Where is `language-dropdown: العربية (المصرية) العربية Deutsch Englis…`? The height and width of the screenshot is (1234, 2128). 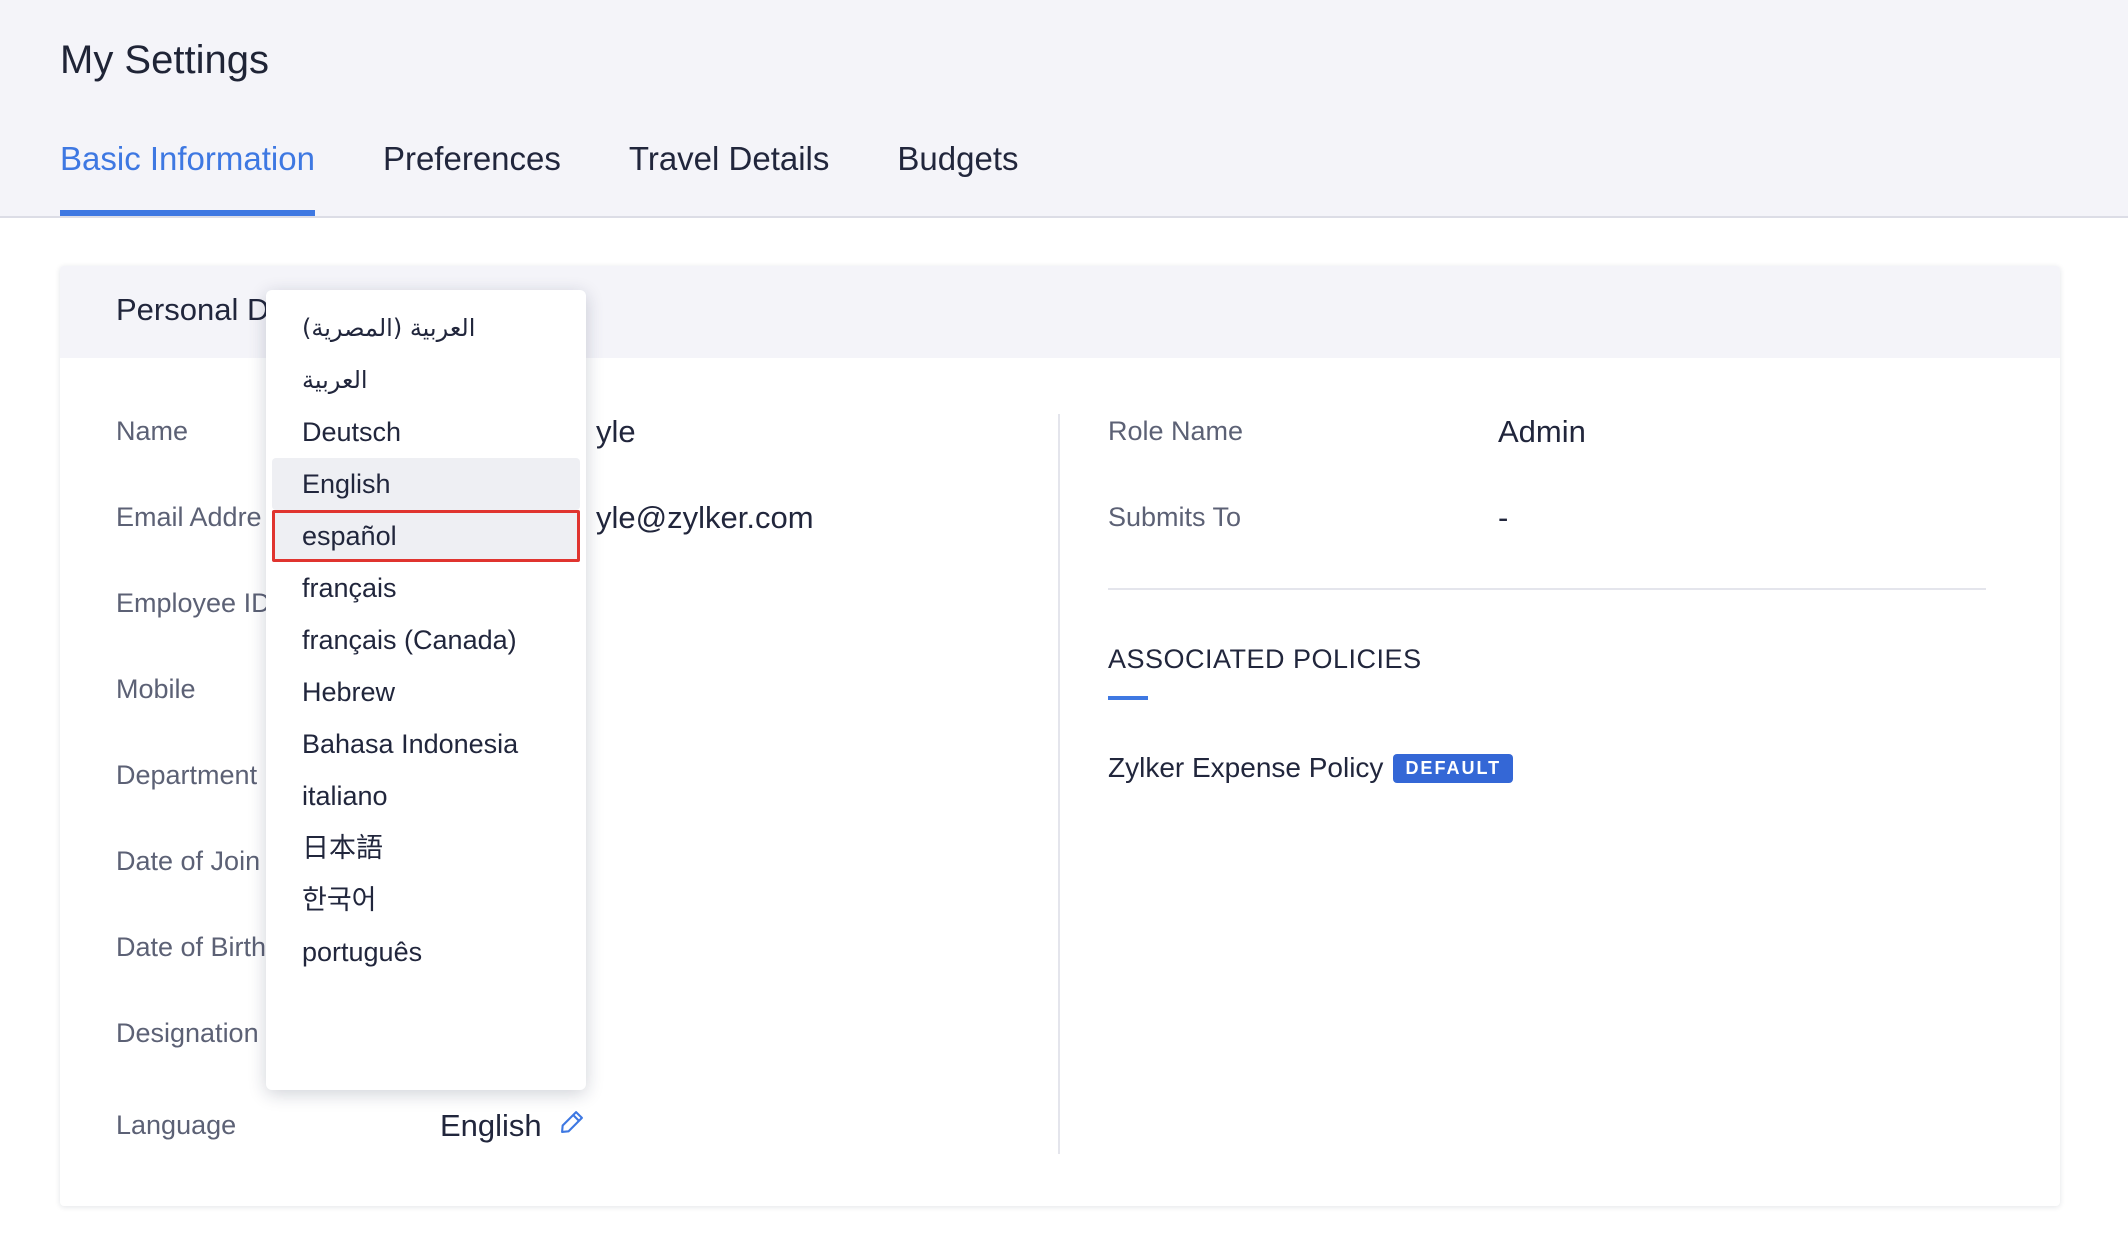
language-dropdown: العربية (المصرية) العربية Deutsch Englis… is located at coordinates (426, 690).